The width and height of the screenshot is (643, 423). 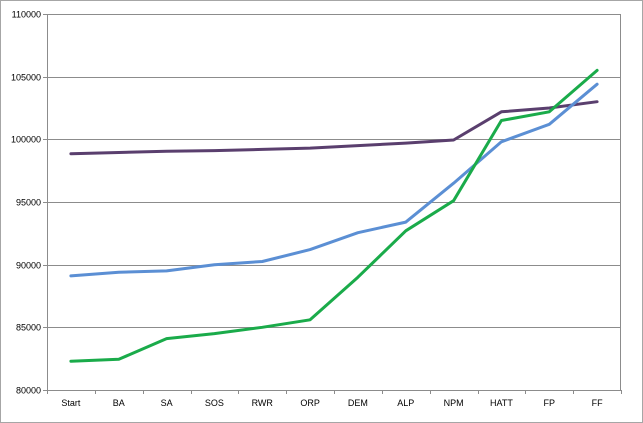 What do you see at coordinates (501, 403) in the screenshot?
I see `x-tick-label: HATT` at bounding box center [501, 403].